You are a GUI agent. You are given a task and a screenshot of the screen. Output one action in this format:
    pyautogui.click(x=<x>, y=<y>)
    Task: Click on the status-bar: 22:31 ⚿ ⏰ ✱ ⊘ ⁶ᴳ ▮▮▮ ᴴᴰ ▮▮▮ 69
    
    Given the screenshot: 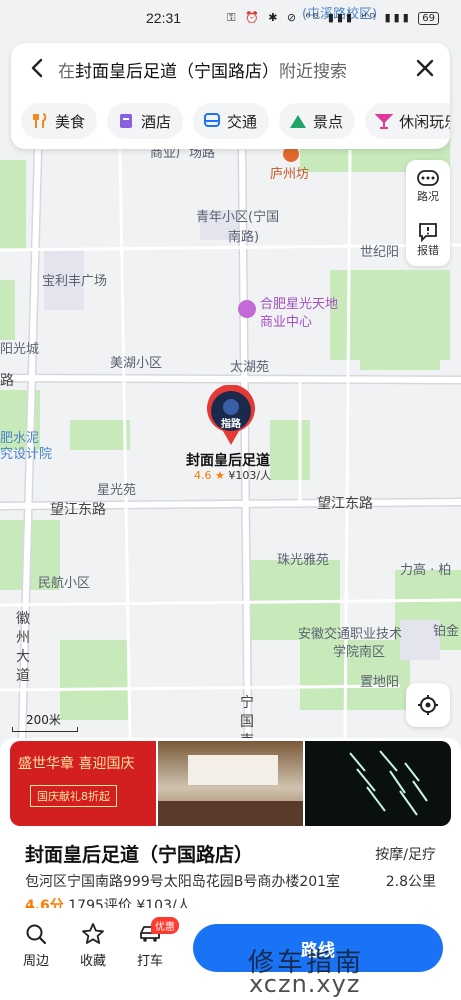 What is the action you would take?
    pyautogui.click(x=230, y=20)
    